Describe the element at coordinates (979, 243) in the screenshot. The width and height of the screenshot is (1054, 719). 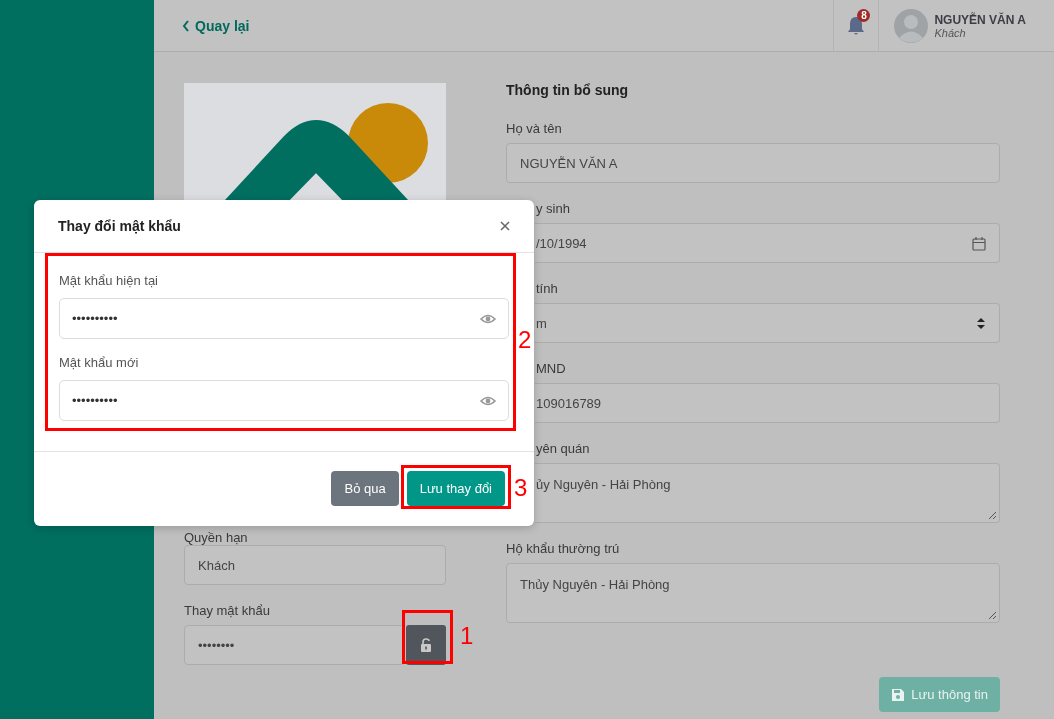
I see `calendar-icon` at that location.